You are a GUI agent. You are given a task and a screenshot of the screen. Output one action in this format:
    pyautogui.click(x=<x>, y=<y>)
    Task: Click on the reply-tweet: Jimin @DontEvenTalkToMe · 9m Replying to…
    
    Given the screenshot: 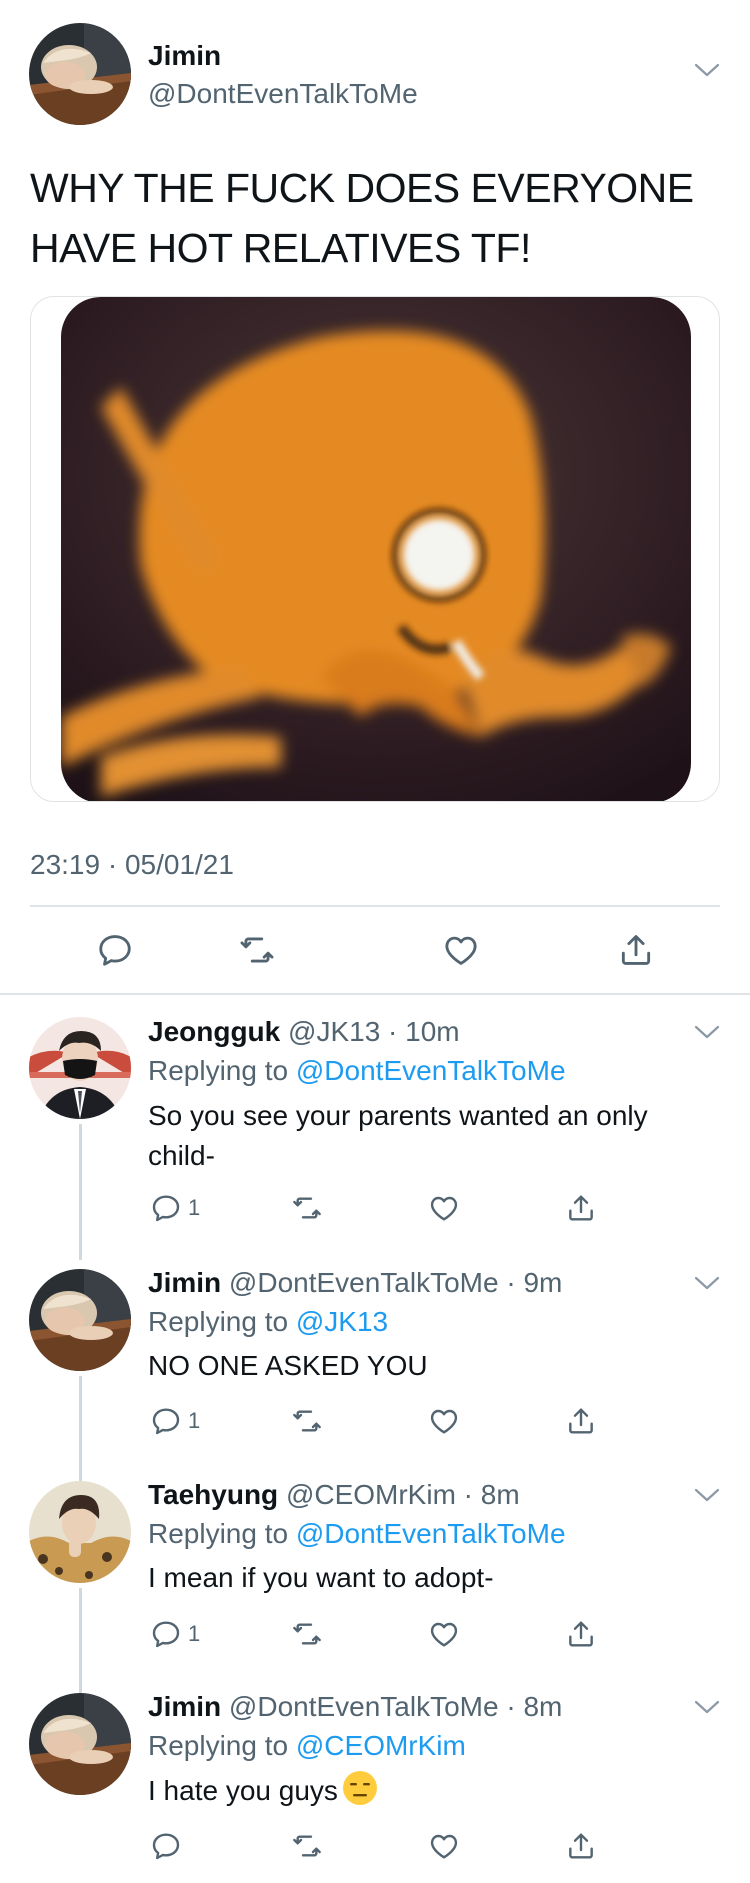 What is the action you would take?
    pyautogui.click(x=375, y=1368)
    